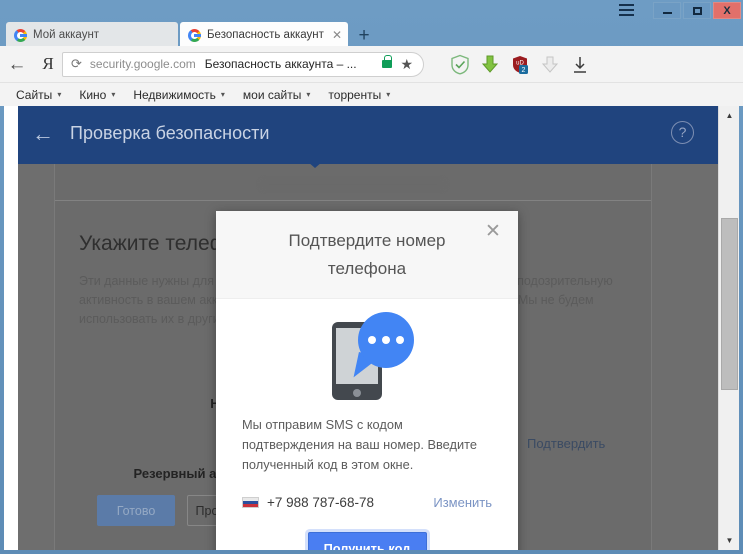 The width and height of the screenshot is (743, 554). I want to click on page-back-icon: ←, so click(43, 134).